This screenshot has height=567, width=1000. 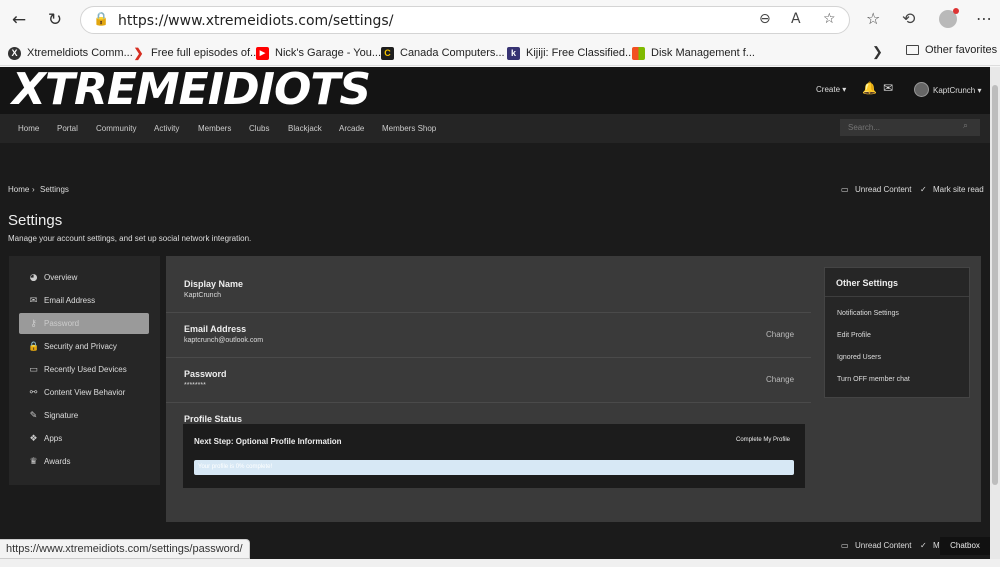 I want to click on complete-profile-button: Complete My Profile, so click(x=763, y=440).